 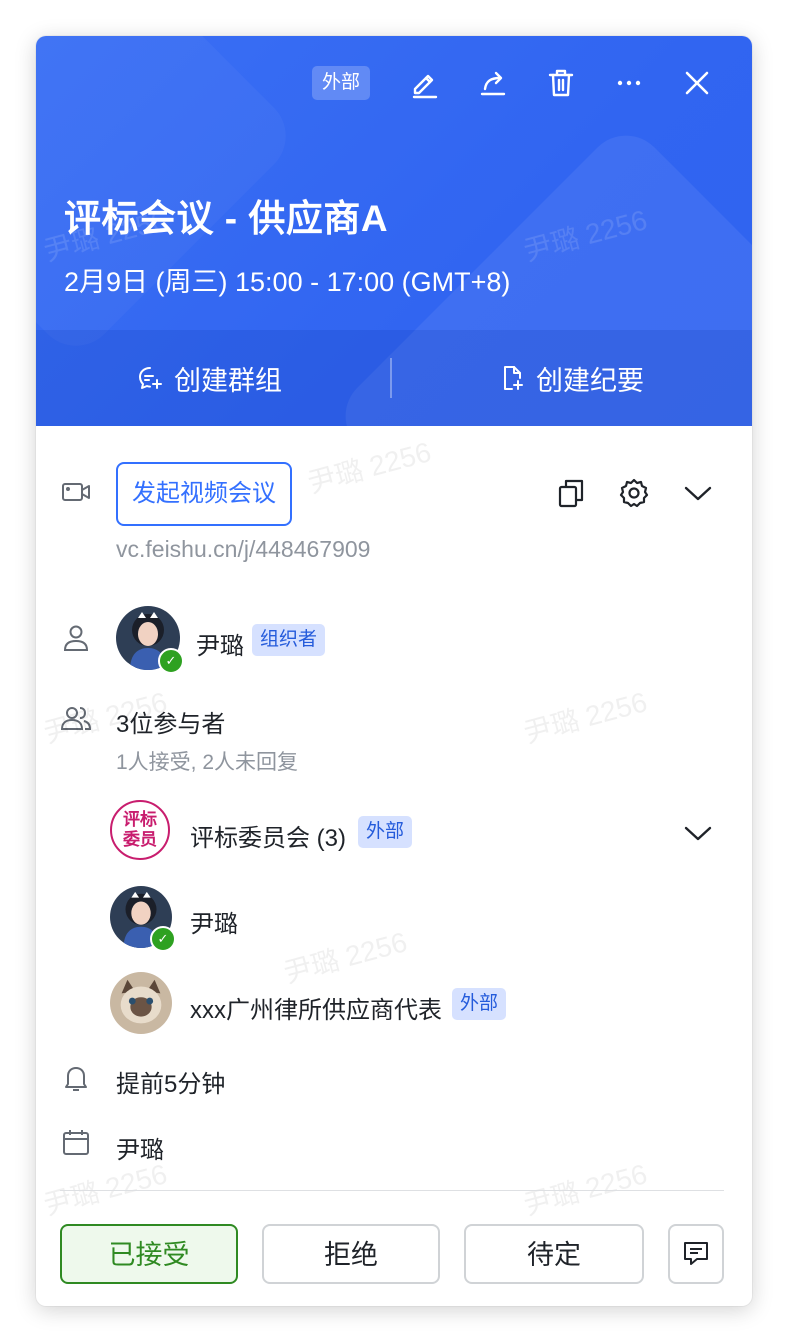 I want to click on attendee-status: 1人接受, 2人未回复, so click(x=207, y=762).